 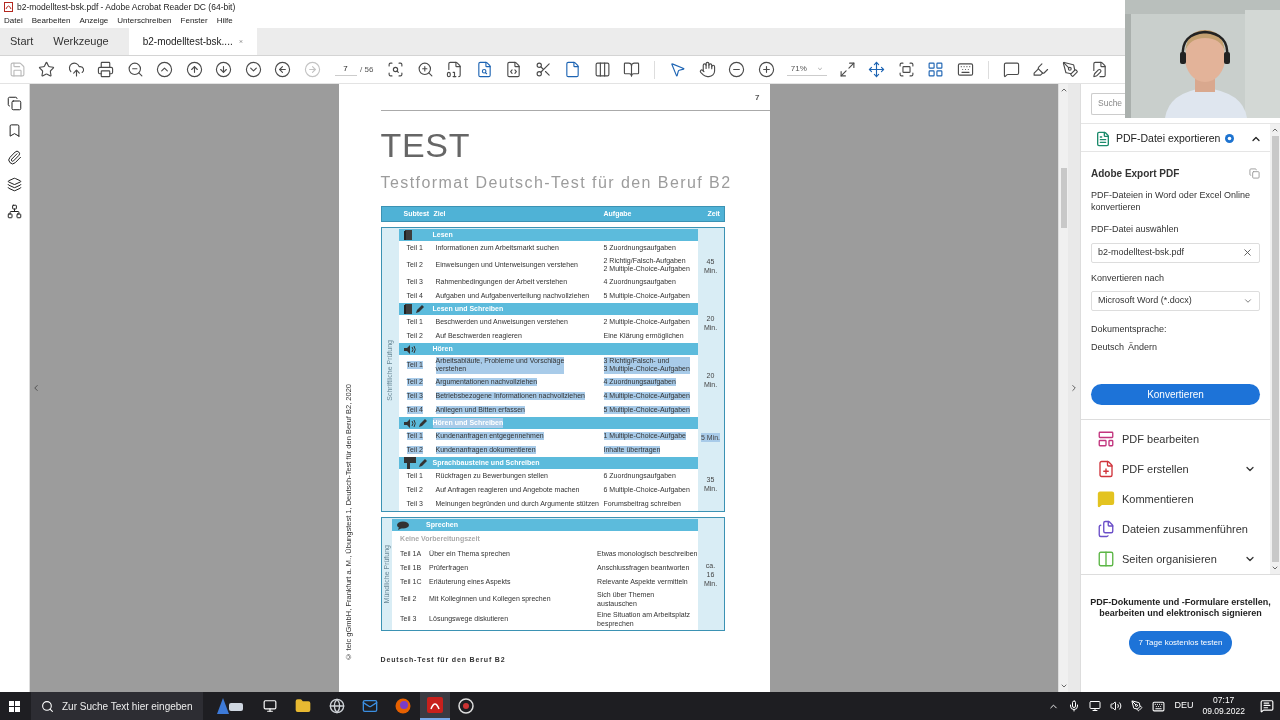 What do you see at coordinates (403, 706) in the screenshot?
I see `firefox-icon` at bounding box center [403, 706].